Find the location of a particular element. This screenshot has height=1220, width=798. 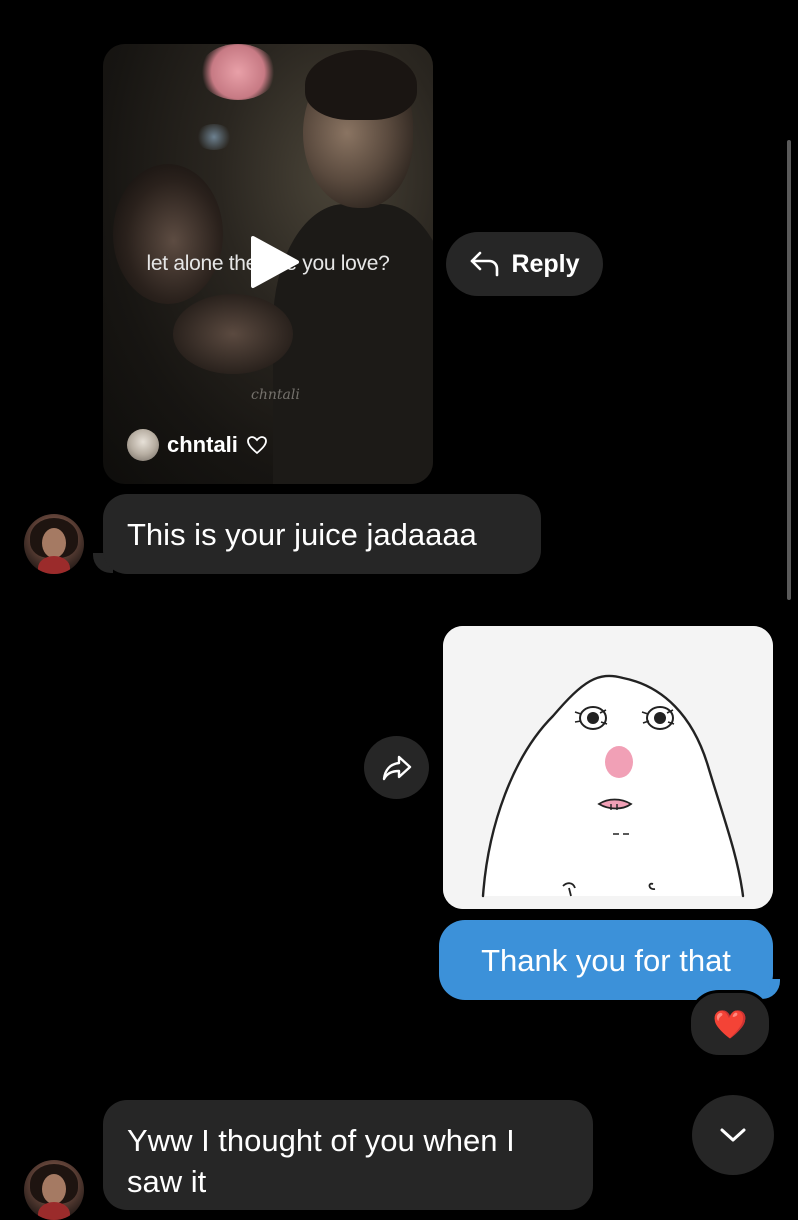

sticker-image is located at coordinates (608, 767).